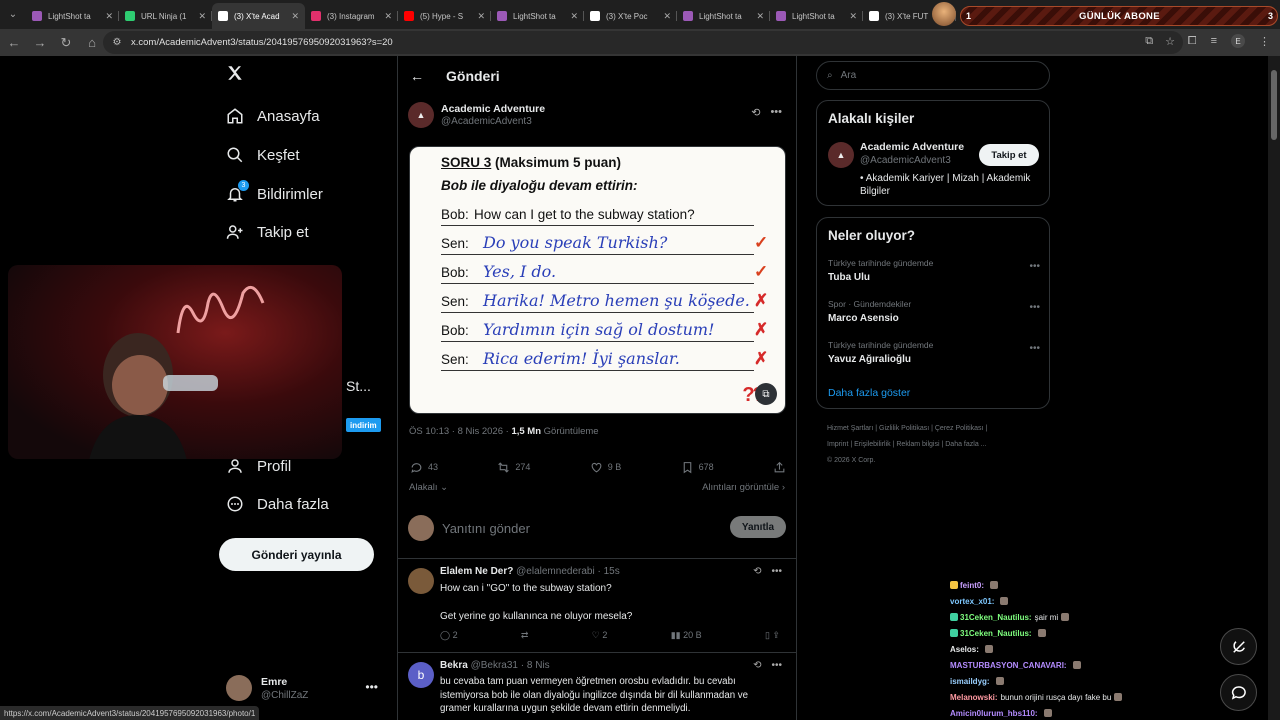  I want to click on question-number: SORU 3, so click(466, 162).